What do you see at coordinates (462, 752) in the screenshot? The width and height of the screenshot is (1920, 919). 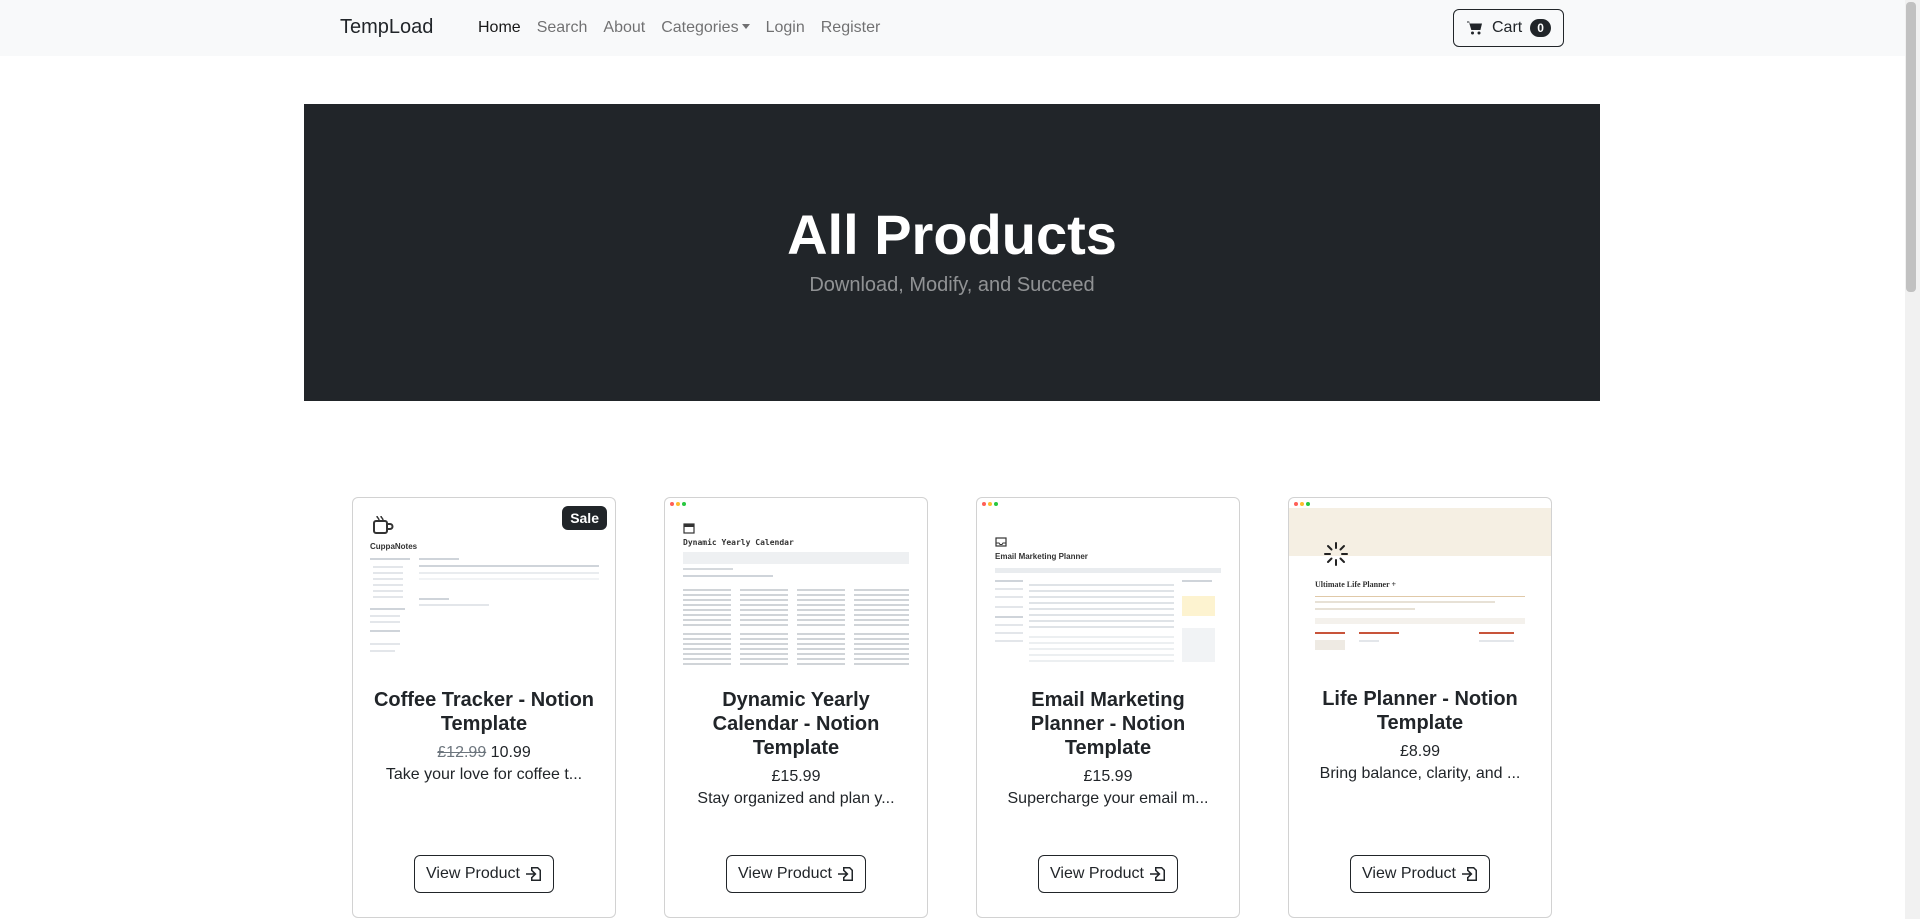 I see `product-old-price: £12.99` at bounding box center [462, 752].